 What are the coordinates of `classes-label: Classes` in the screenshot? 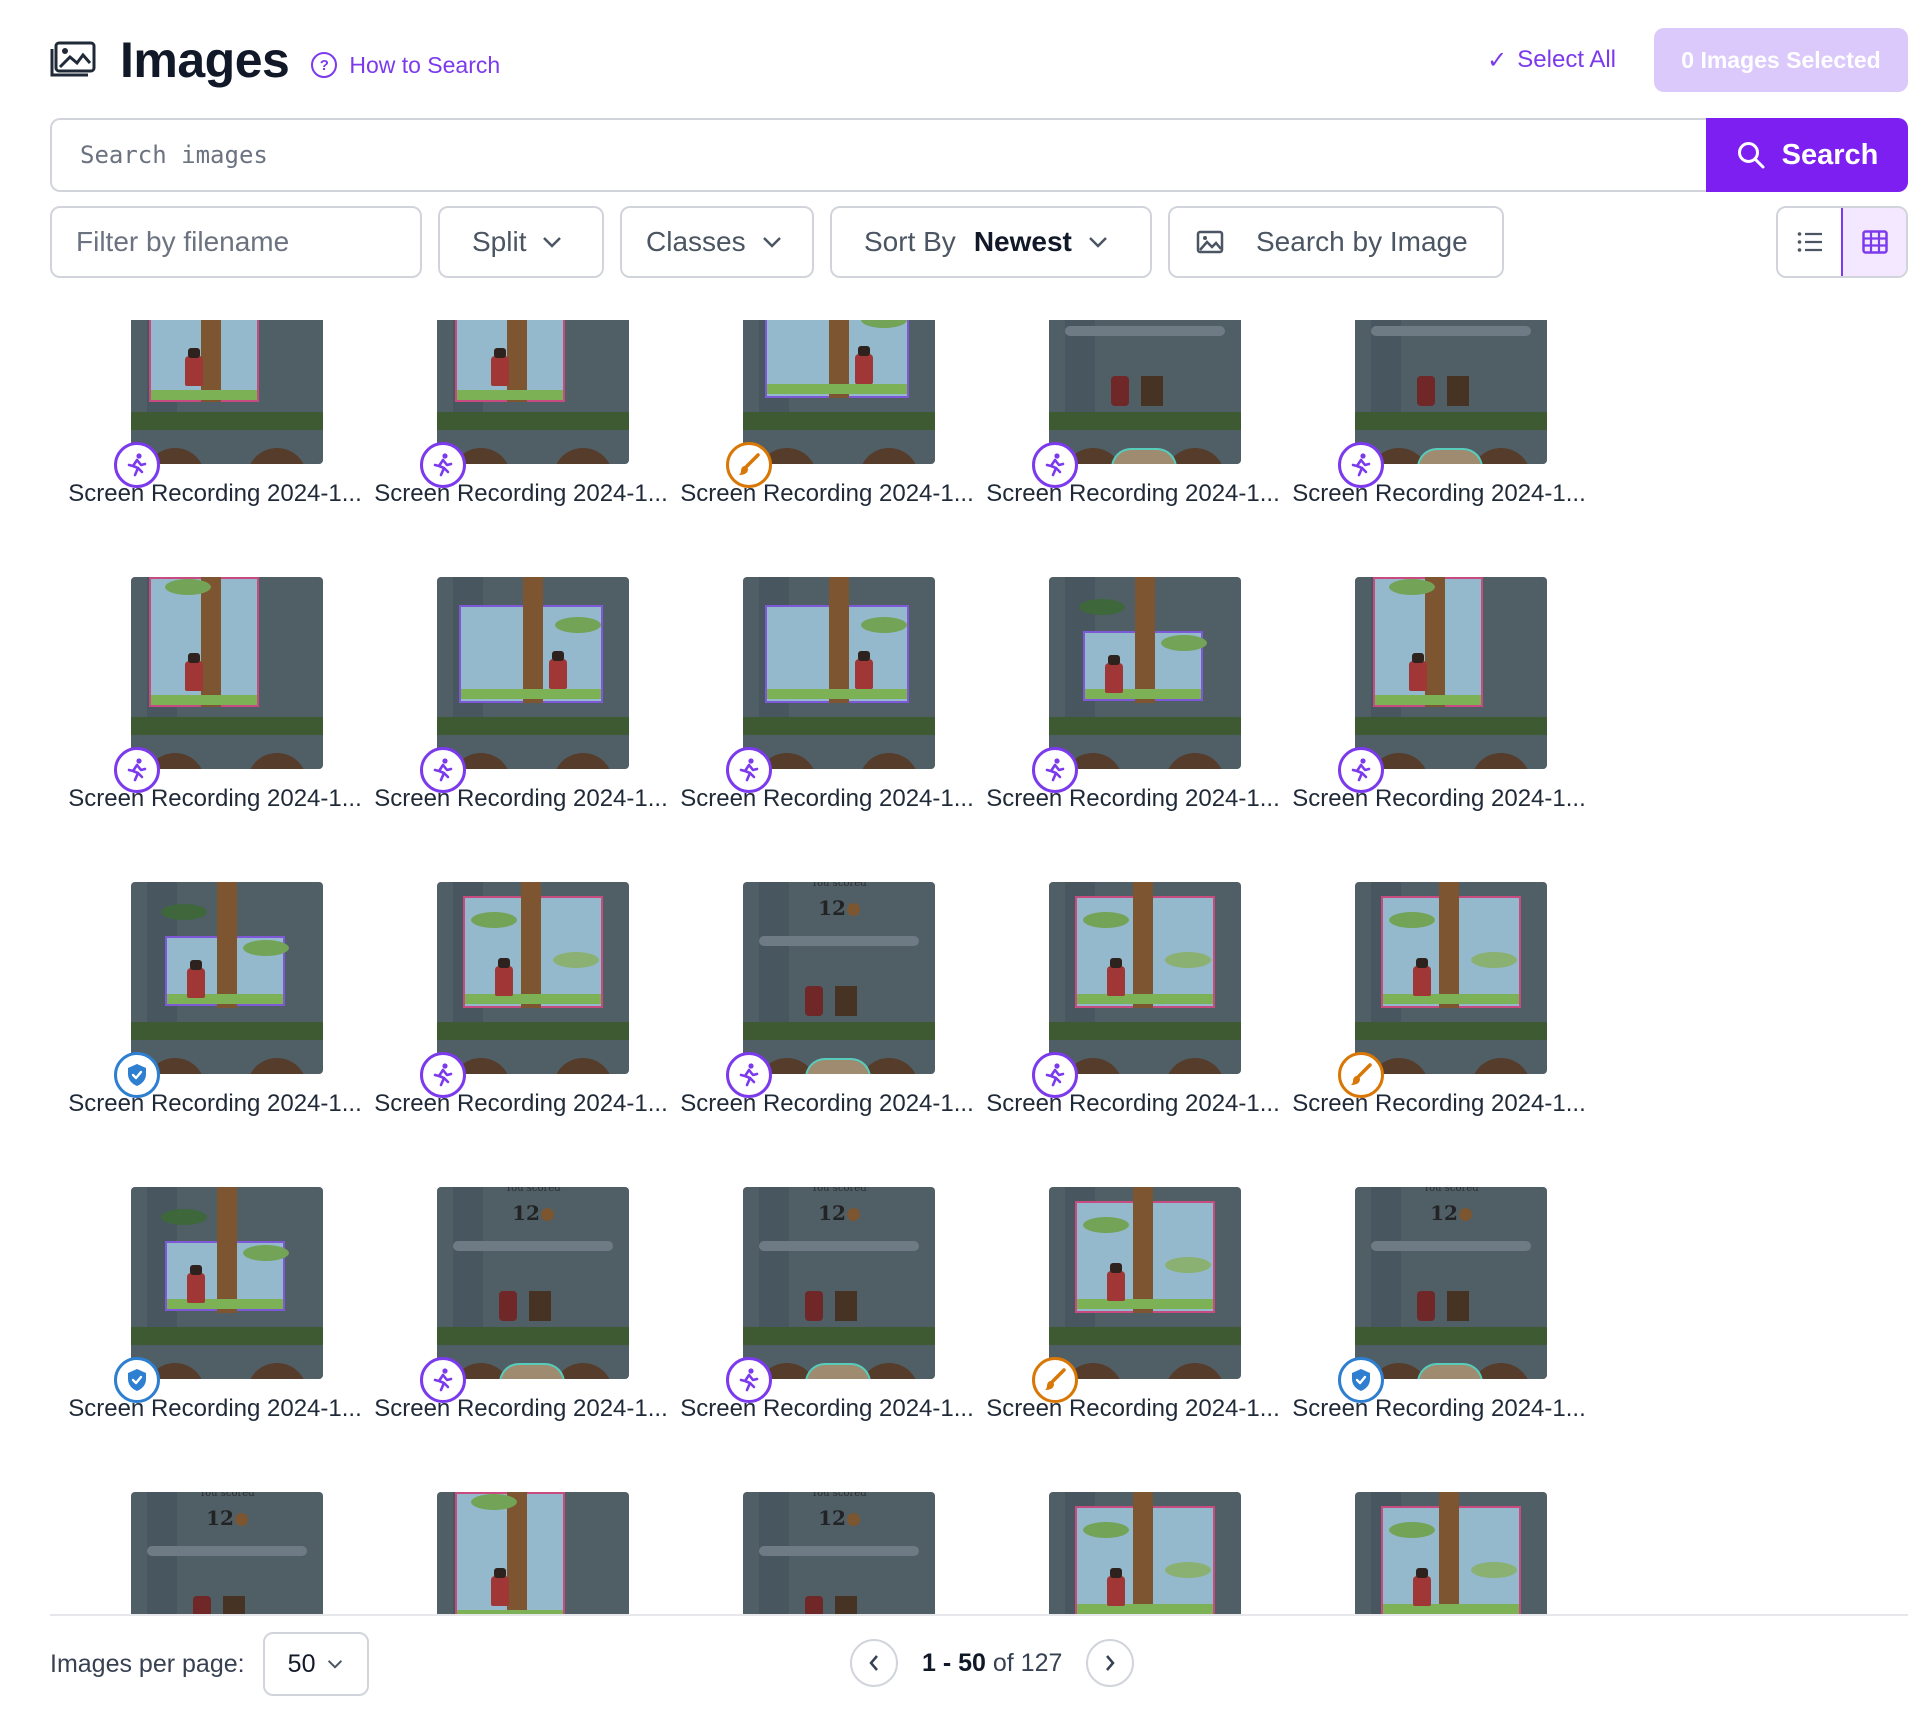 It's located at (696, 241).